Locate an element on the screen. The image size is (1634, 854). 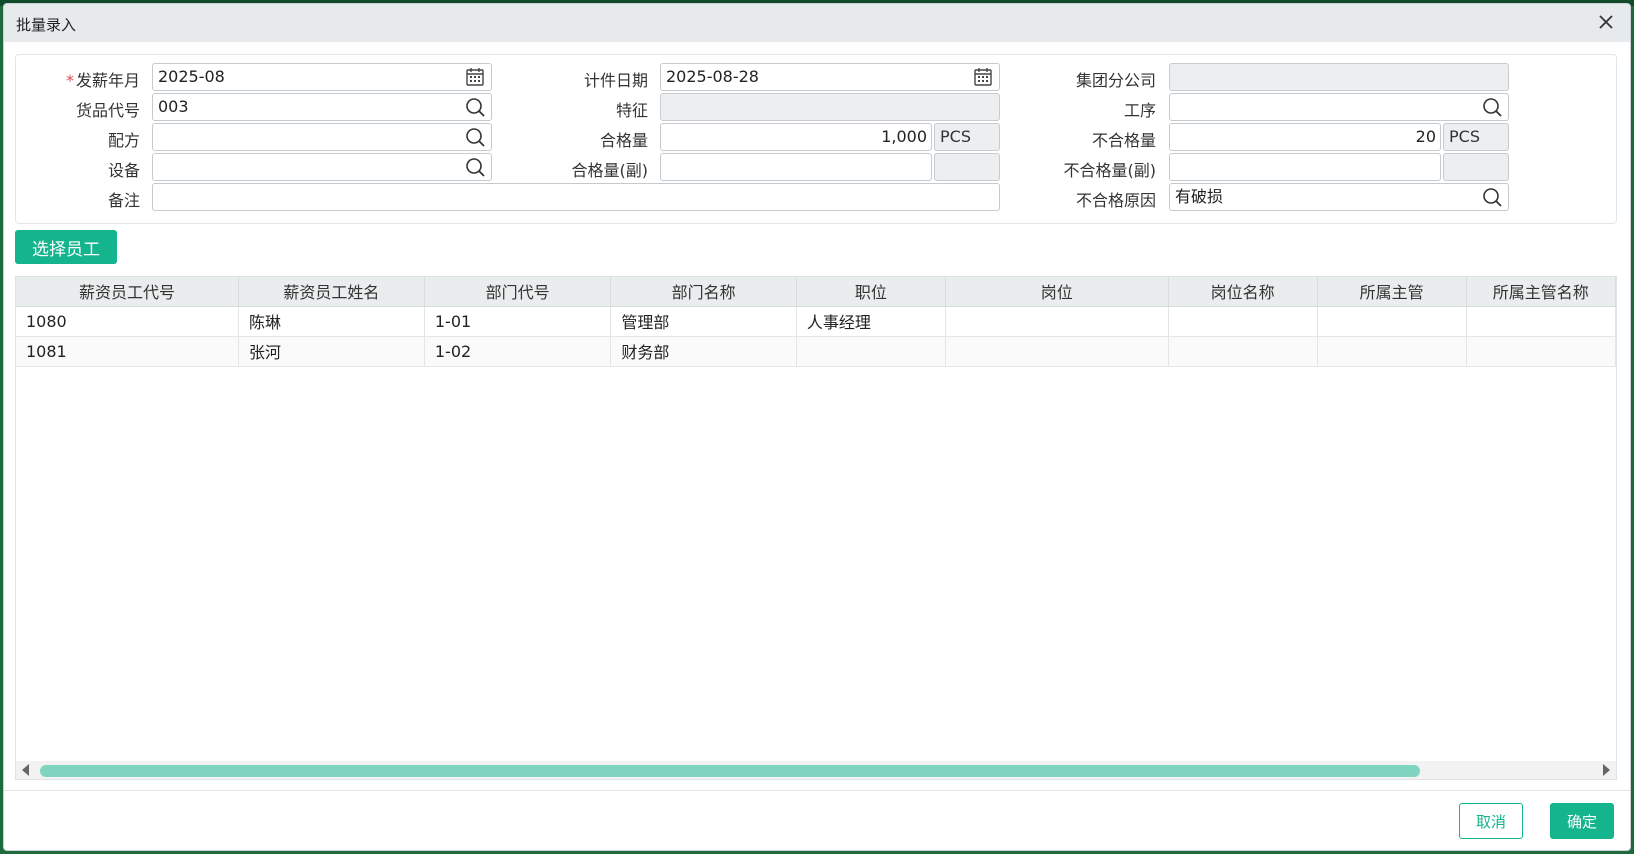
dialog-titlebar: 批量录入 is located at coordinates (817, 23).